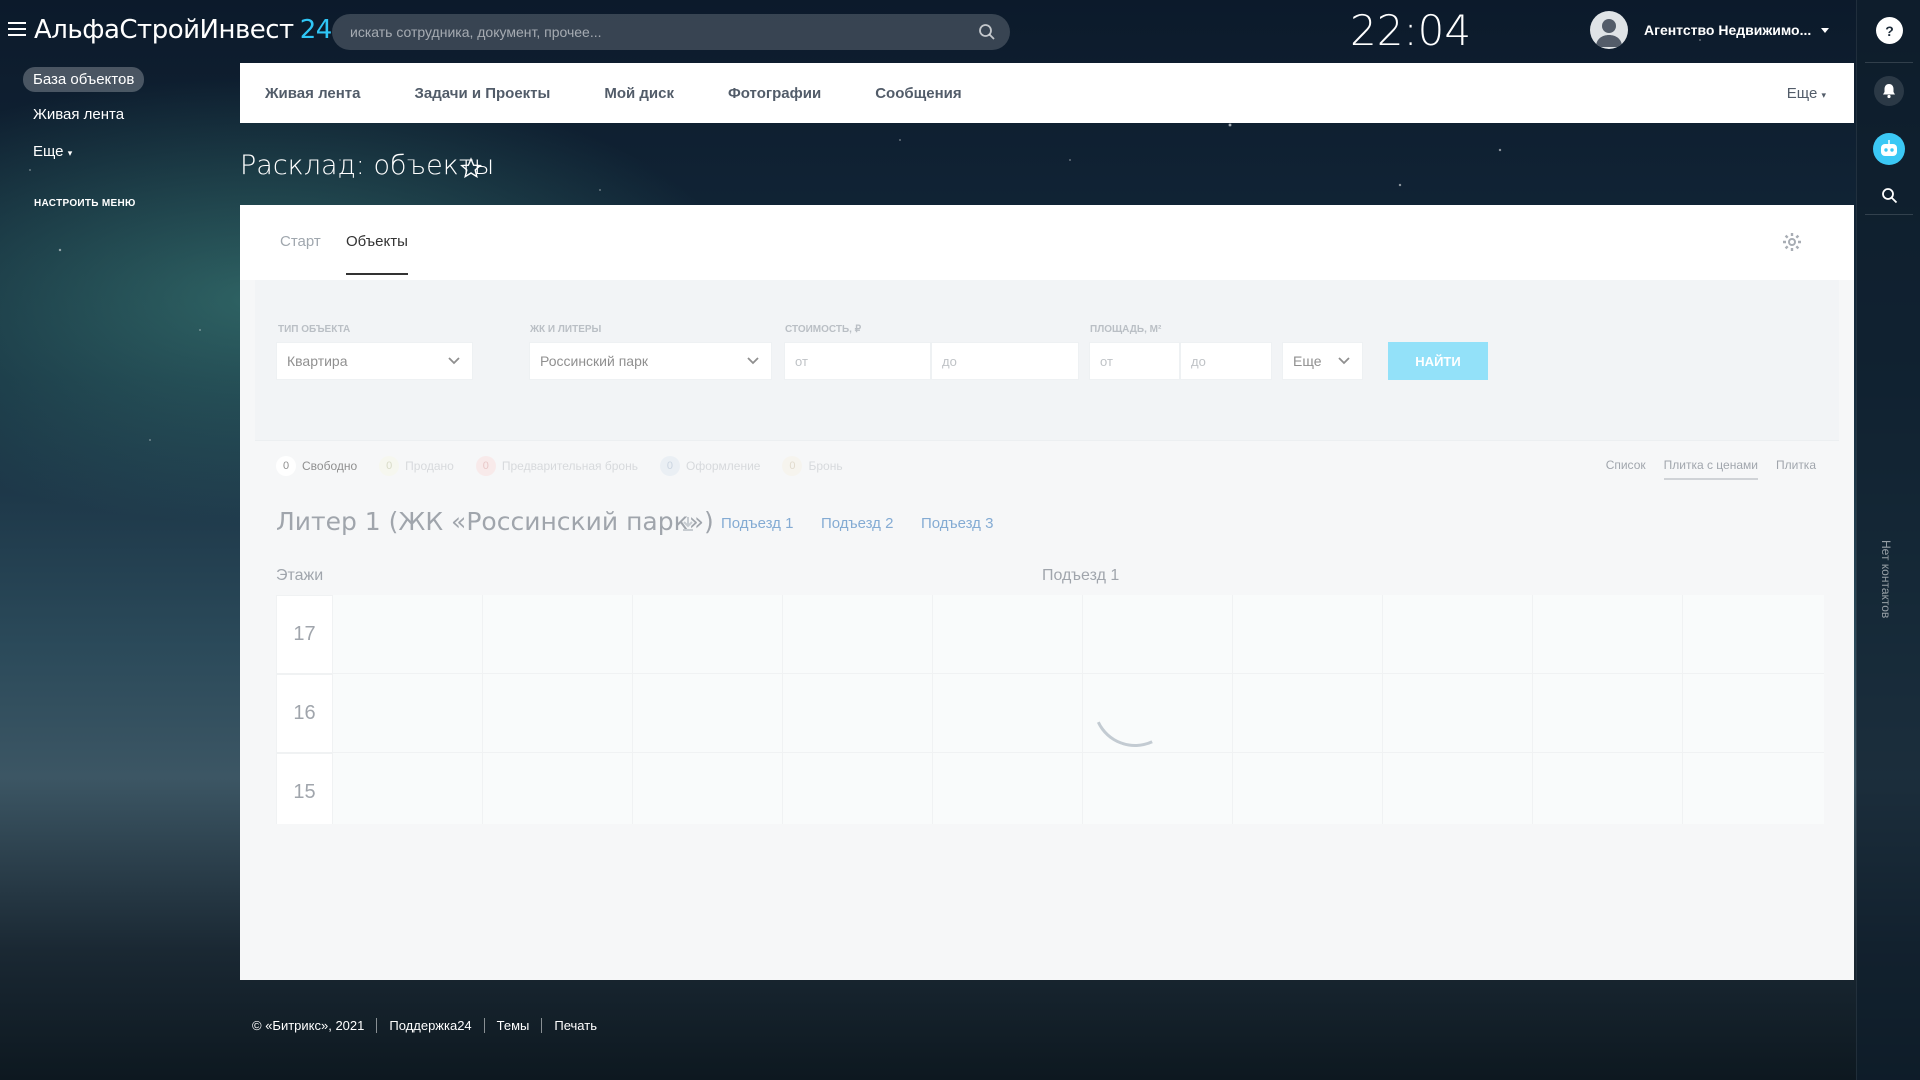 This screenshot has width=1920, height=1080. What do you see at coordinates (483, 93) in the screenshot?
I see `top-nav-tasks: Задачи и Проекты` at bounding box center [483, 93].